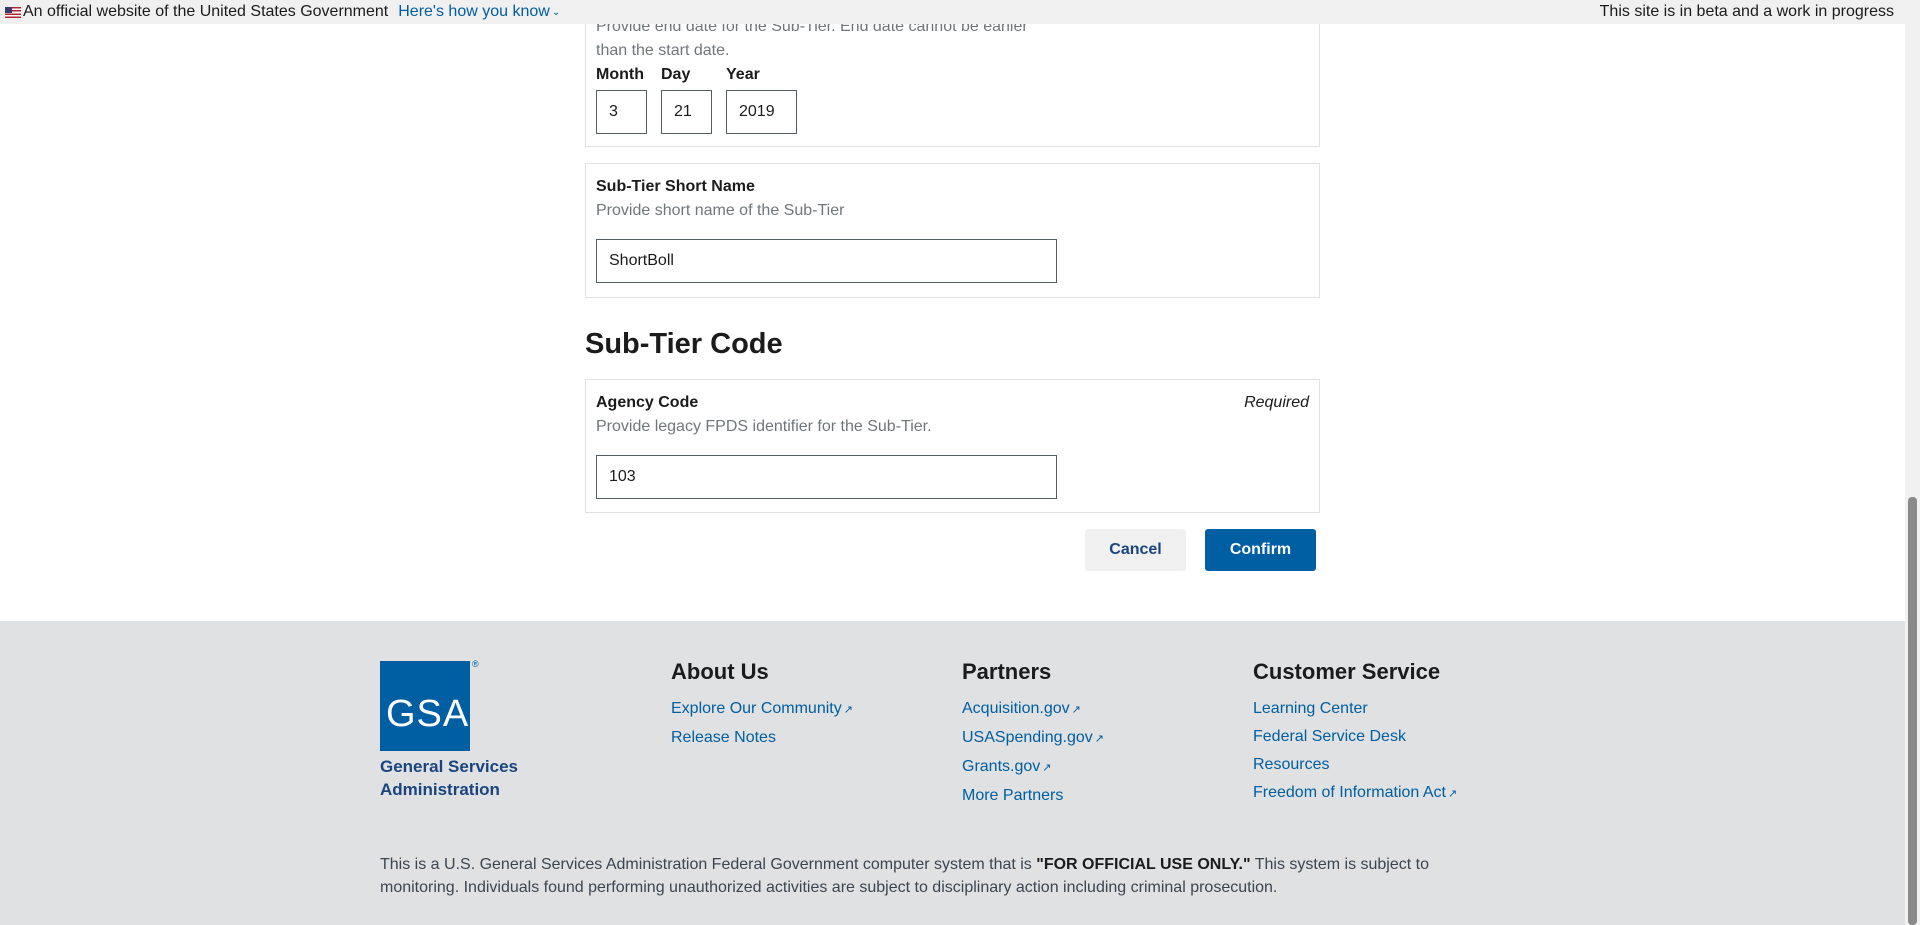 The width and height of the screenshot is (1920, 925). What do you see at coordinates (761, 112) in the screenshot?
I see `year-input` at bounding box center [761, 112].